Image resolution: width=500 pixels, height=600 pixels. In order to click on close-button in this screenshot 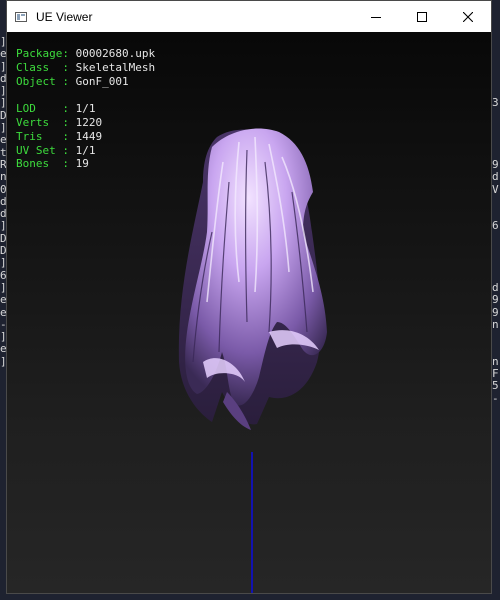, I will do `click(468, 16)`.